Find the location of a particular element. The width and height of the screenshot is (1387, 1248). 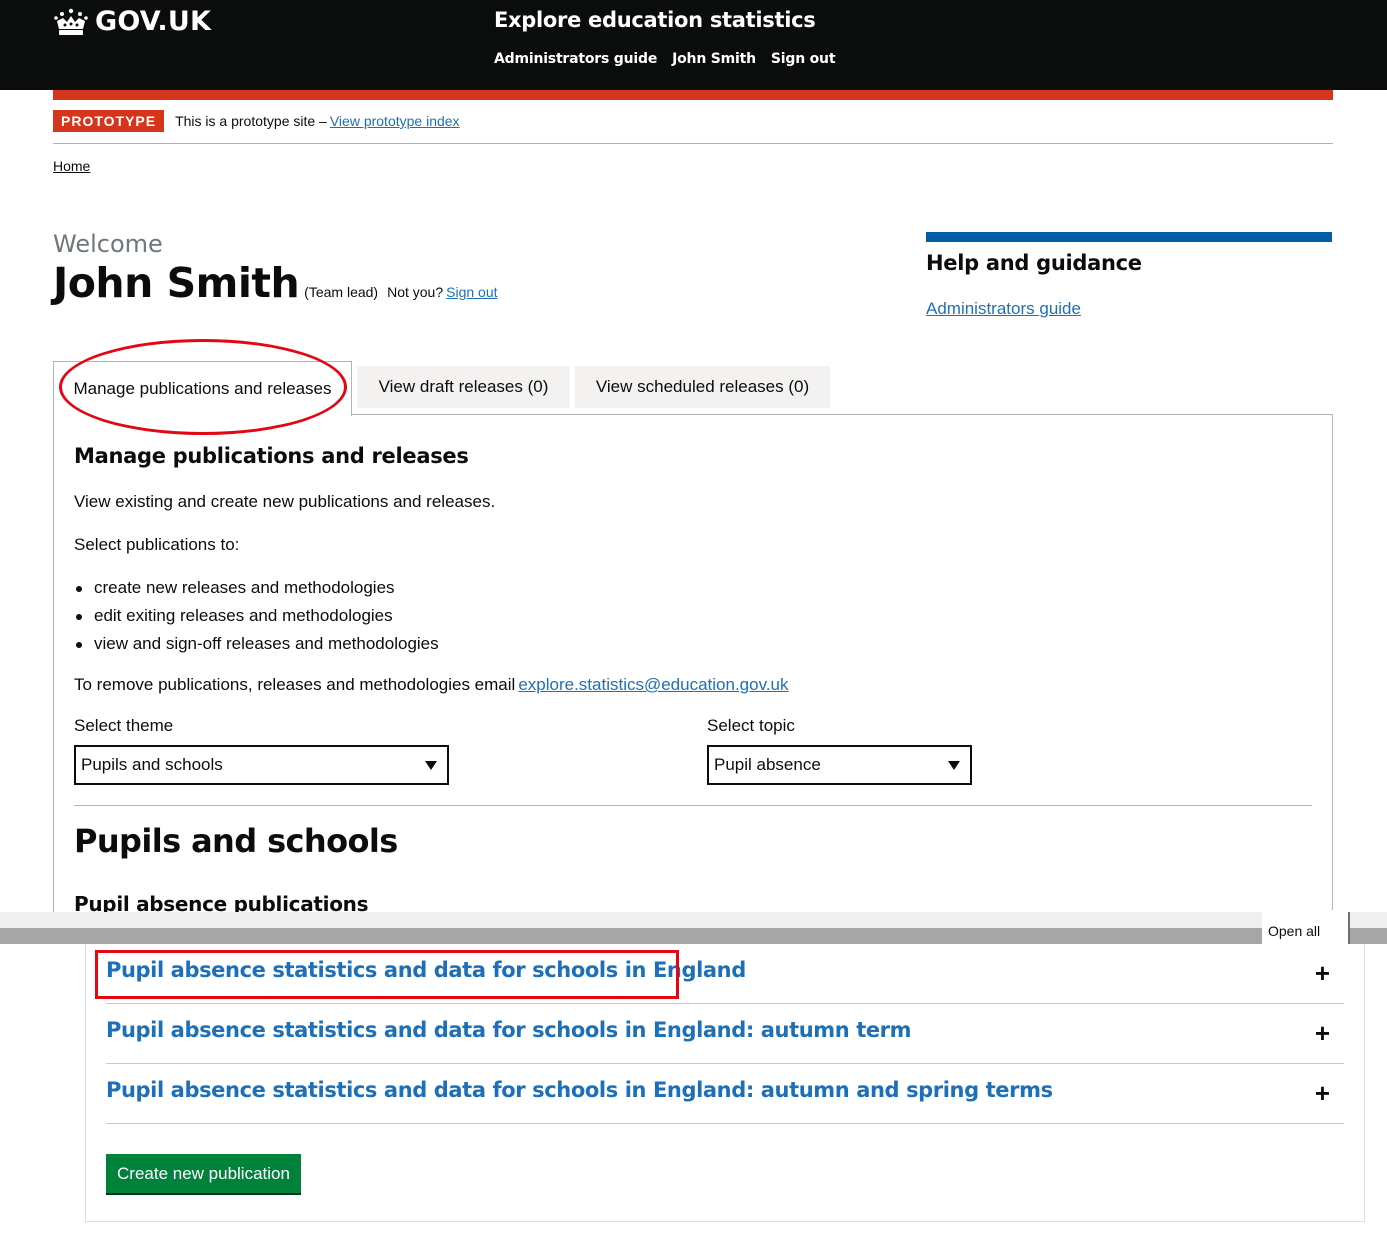

select-intro-text: Select publications to: is located at coordinates (157, 544).